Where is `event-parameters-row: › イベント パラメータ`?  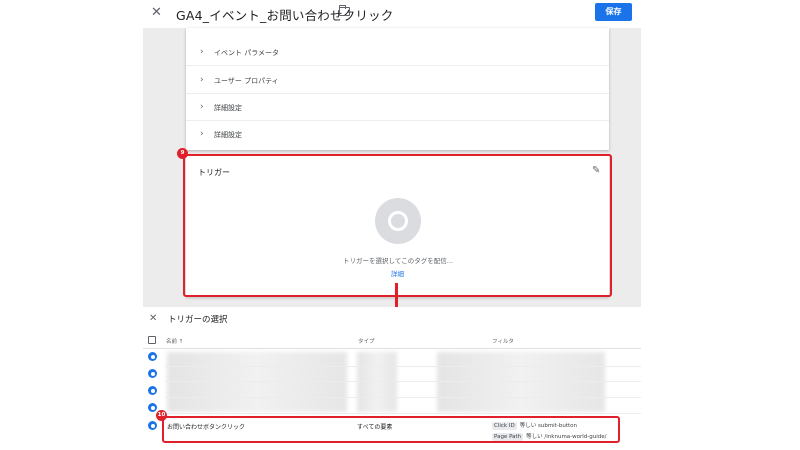 event-parameters-row: › イベント パラメータ is located at coordinates (397, 52).